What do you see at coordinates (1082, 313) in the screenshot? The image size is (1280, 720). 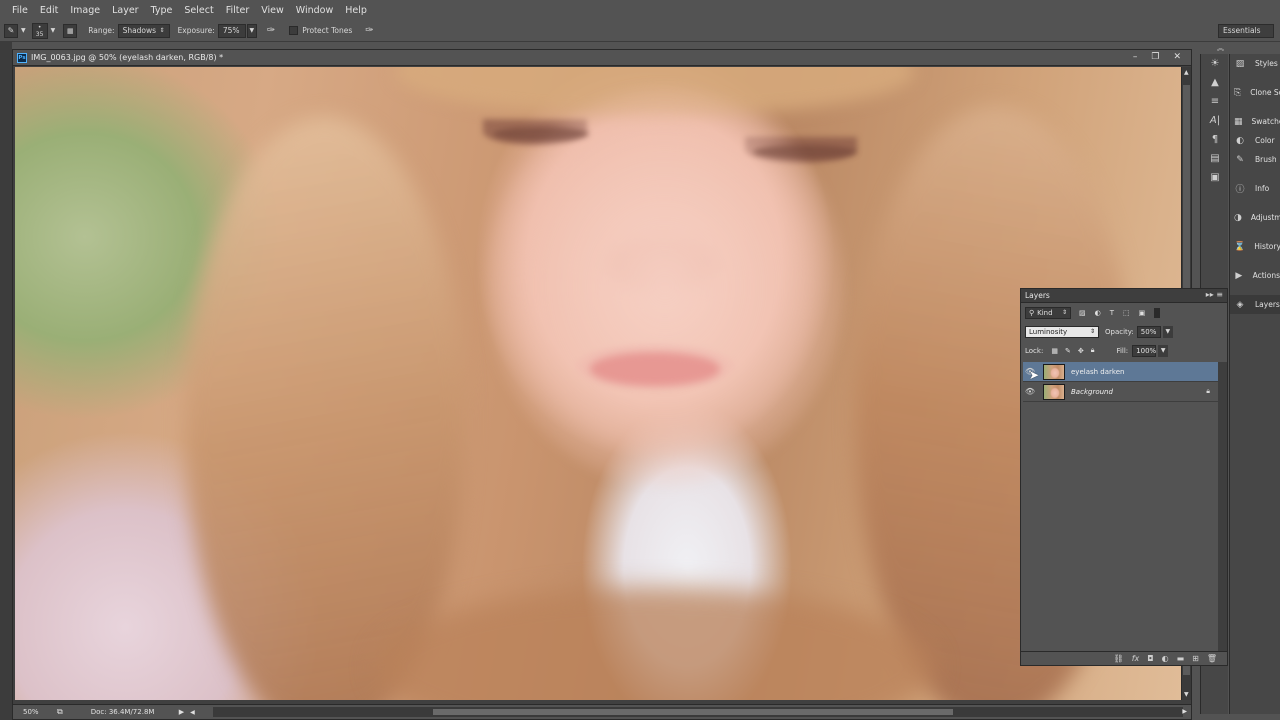 I see `filter-pixel-icon: ▨` at bounding box center [1082, 313].